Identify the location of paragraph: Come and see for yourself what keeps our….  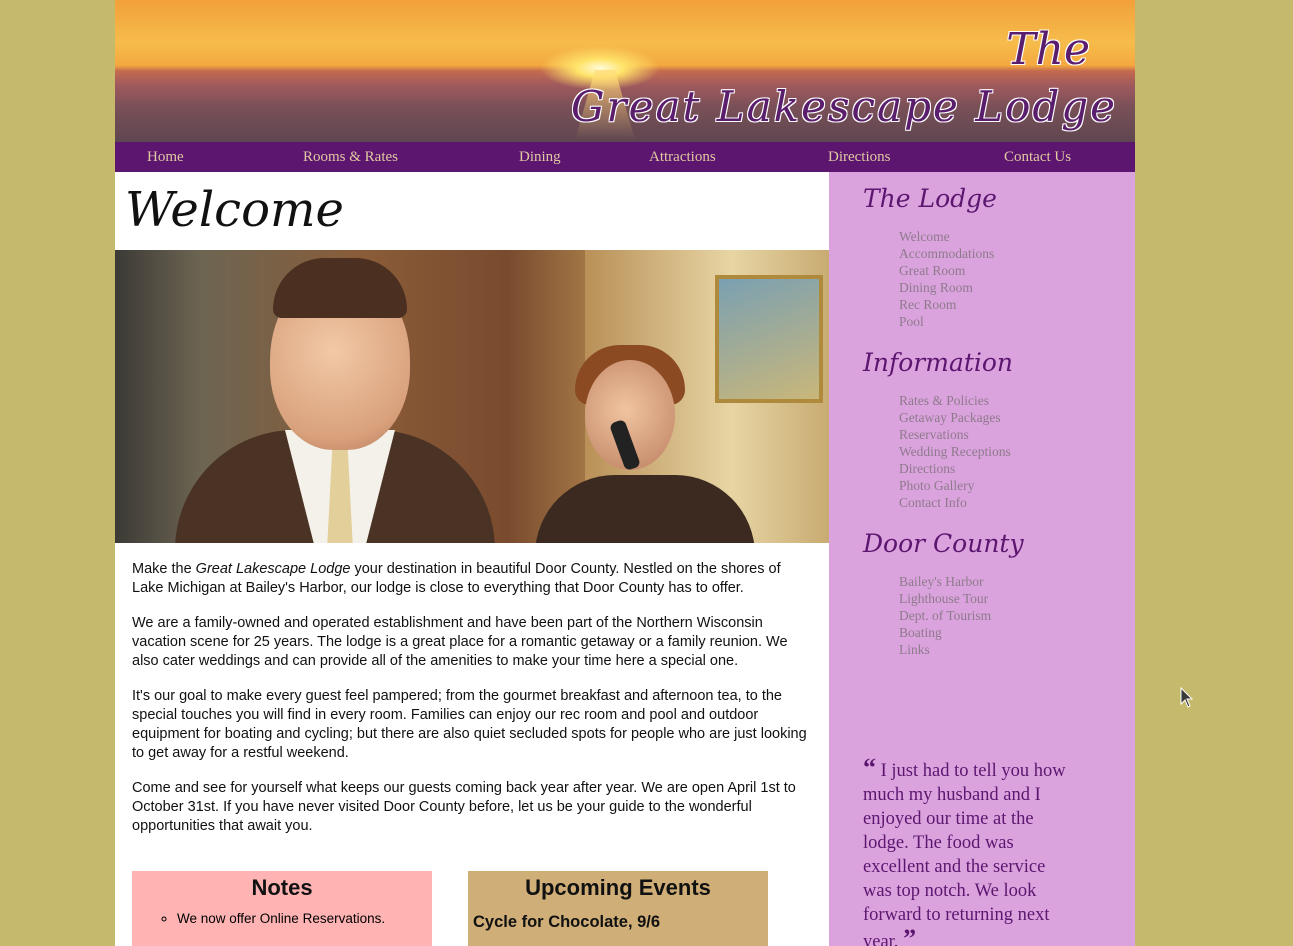
(464, 807).